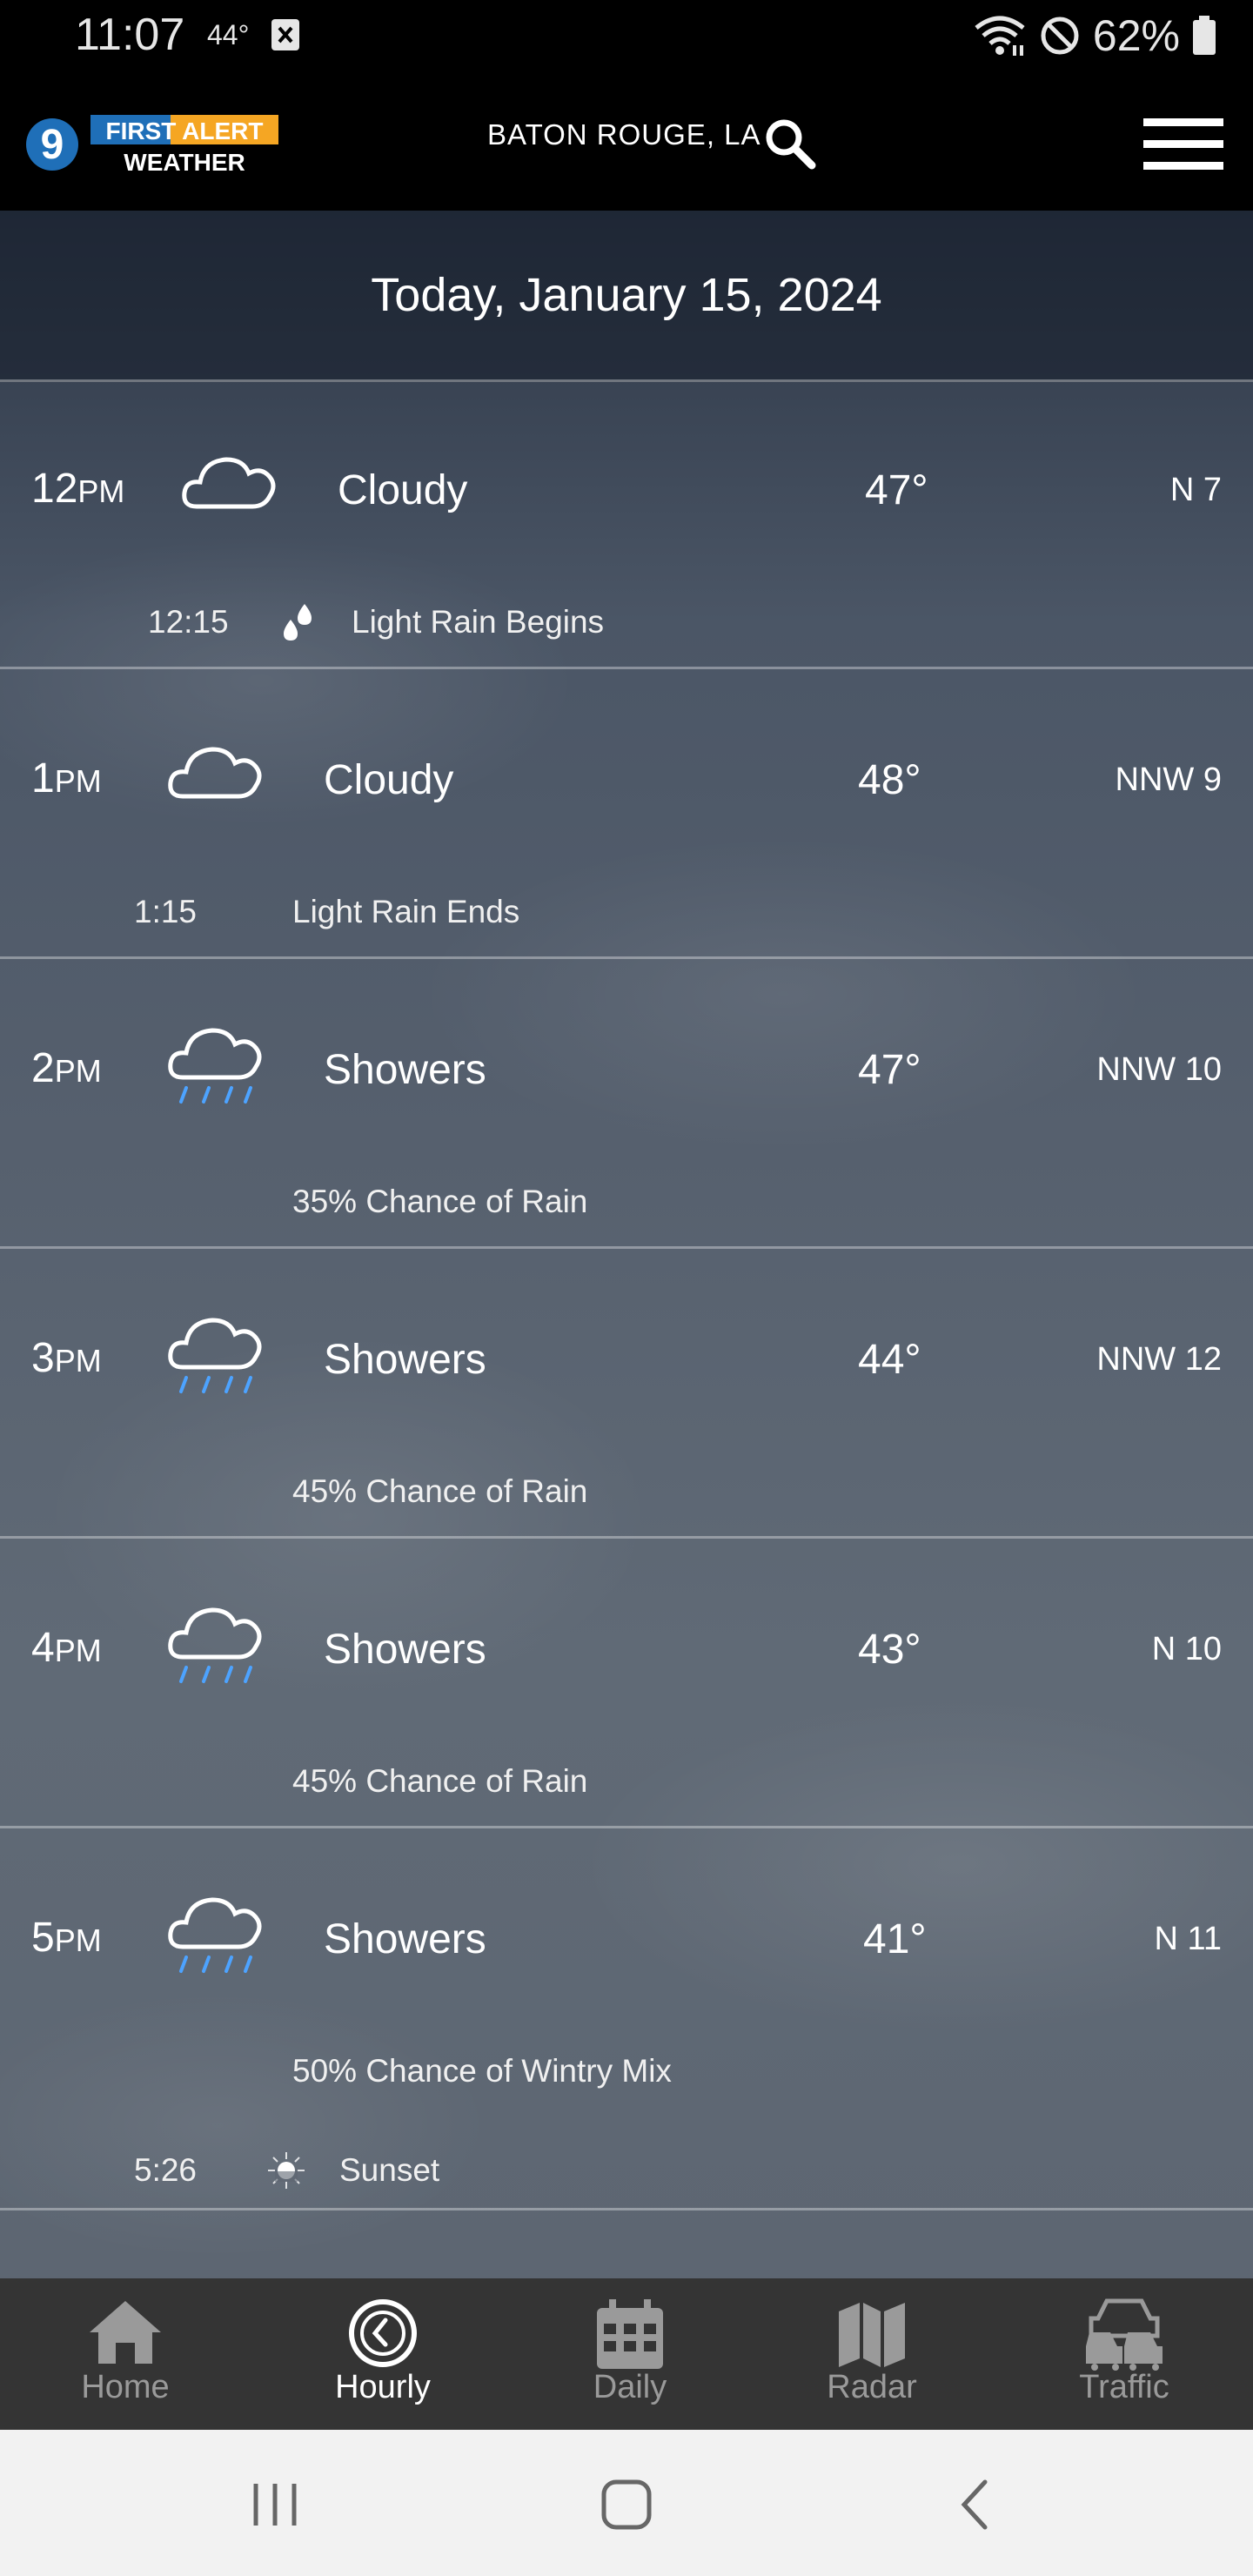 Image resolution: width=1253 pixels, height=2576 pixels. What do you see at coordinates (1188, 1939) in the screenshot?
I see `wind: N 11` at bounding box center [1188, 1939].